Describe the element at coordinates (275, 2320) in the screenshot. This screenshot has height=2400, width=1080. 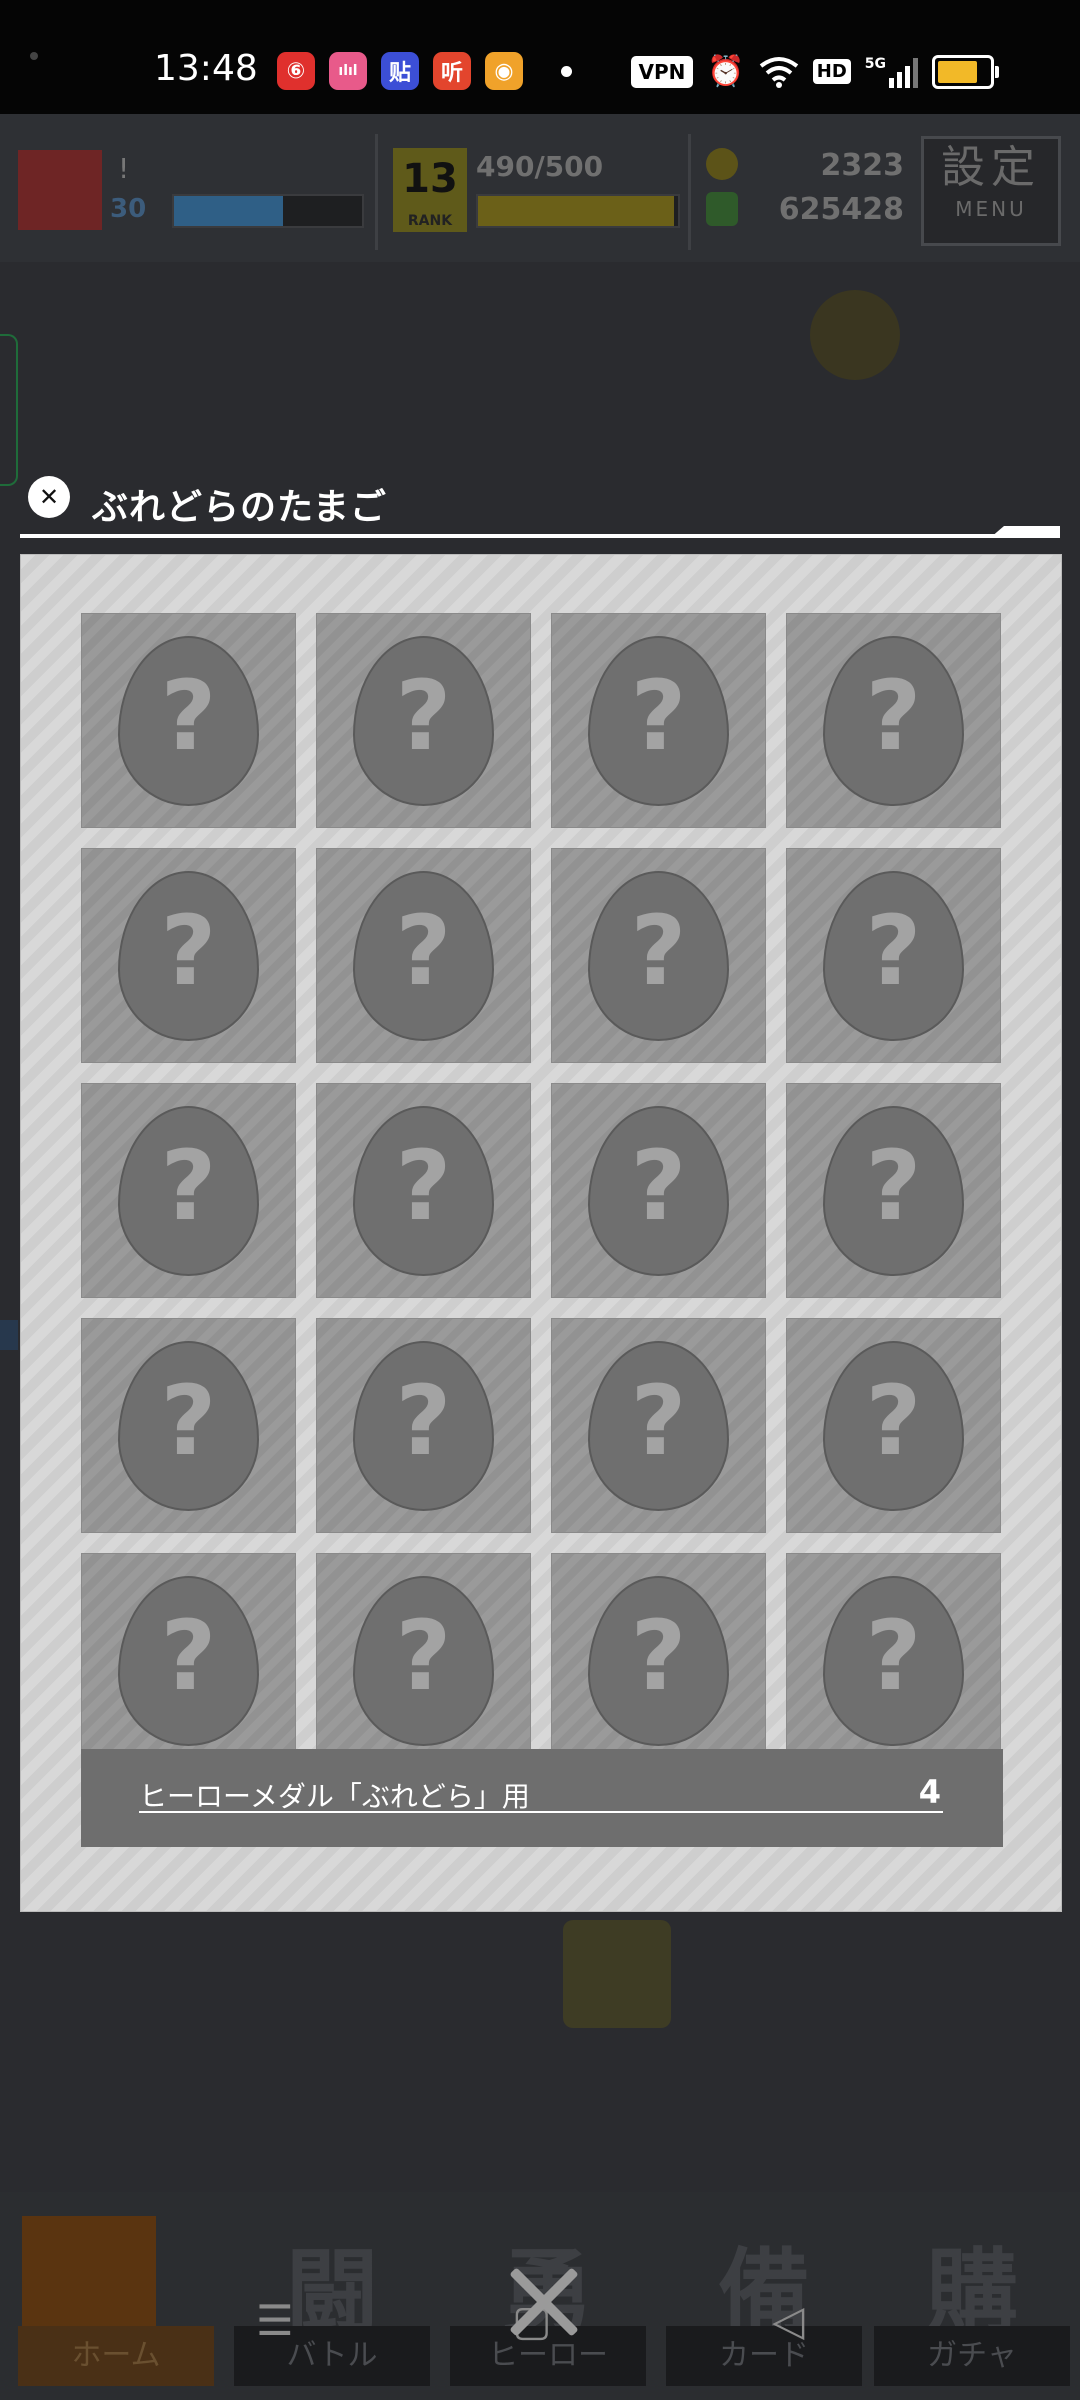
I see `menu-nav-icon: ☰` at that location.